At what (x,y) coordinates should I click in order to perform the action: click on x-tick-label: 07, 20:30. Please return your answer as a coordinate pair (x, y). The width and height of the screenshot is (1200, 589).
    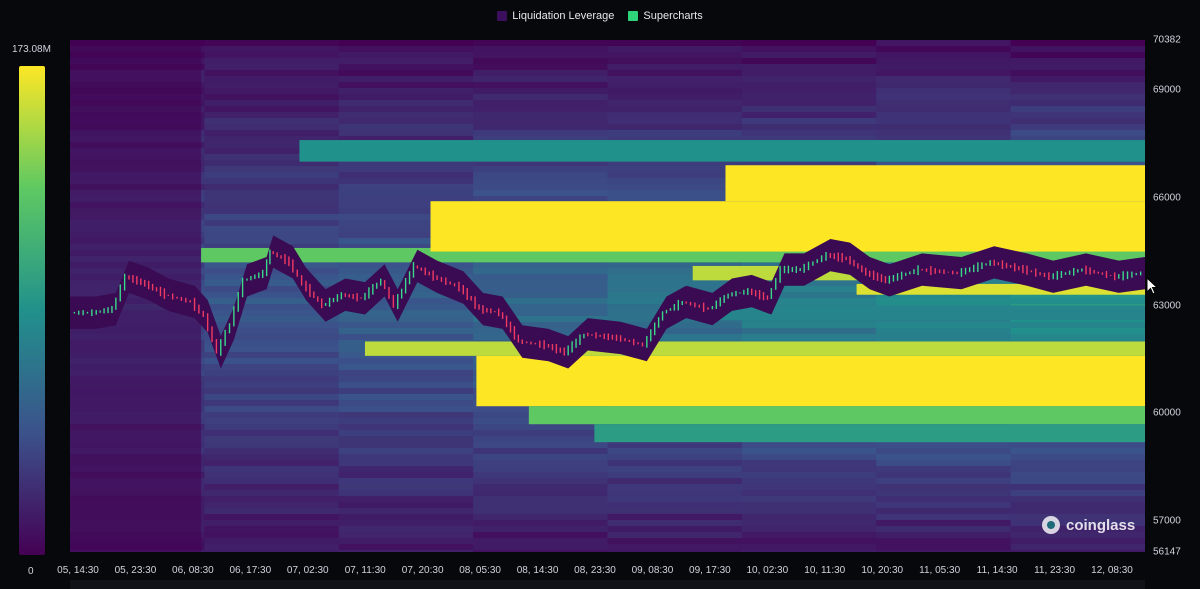
    Looking at the image, I should click on (422, 570).